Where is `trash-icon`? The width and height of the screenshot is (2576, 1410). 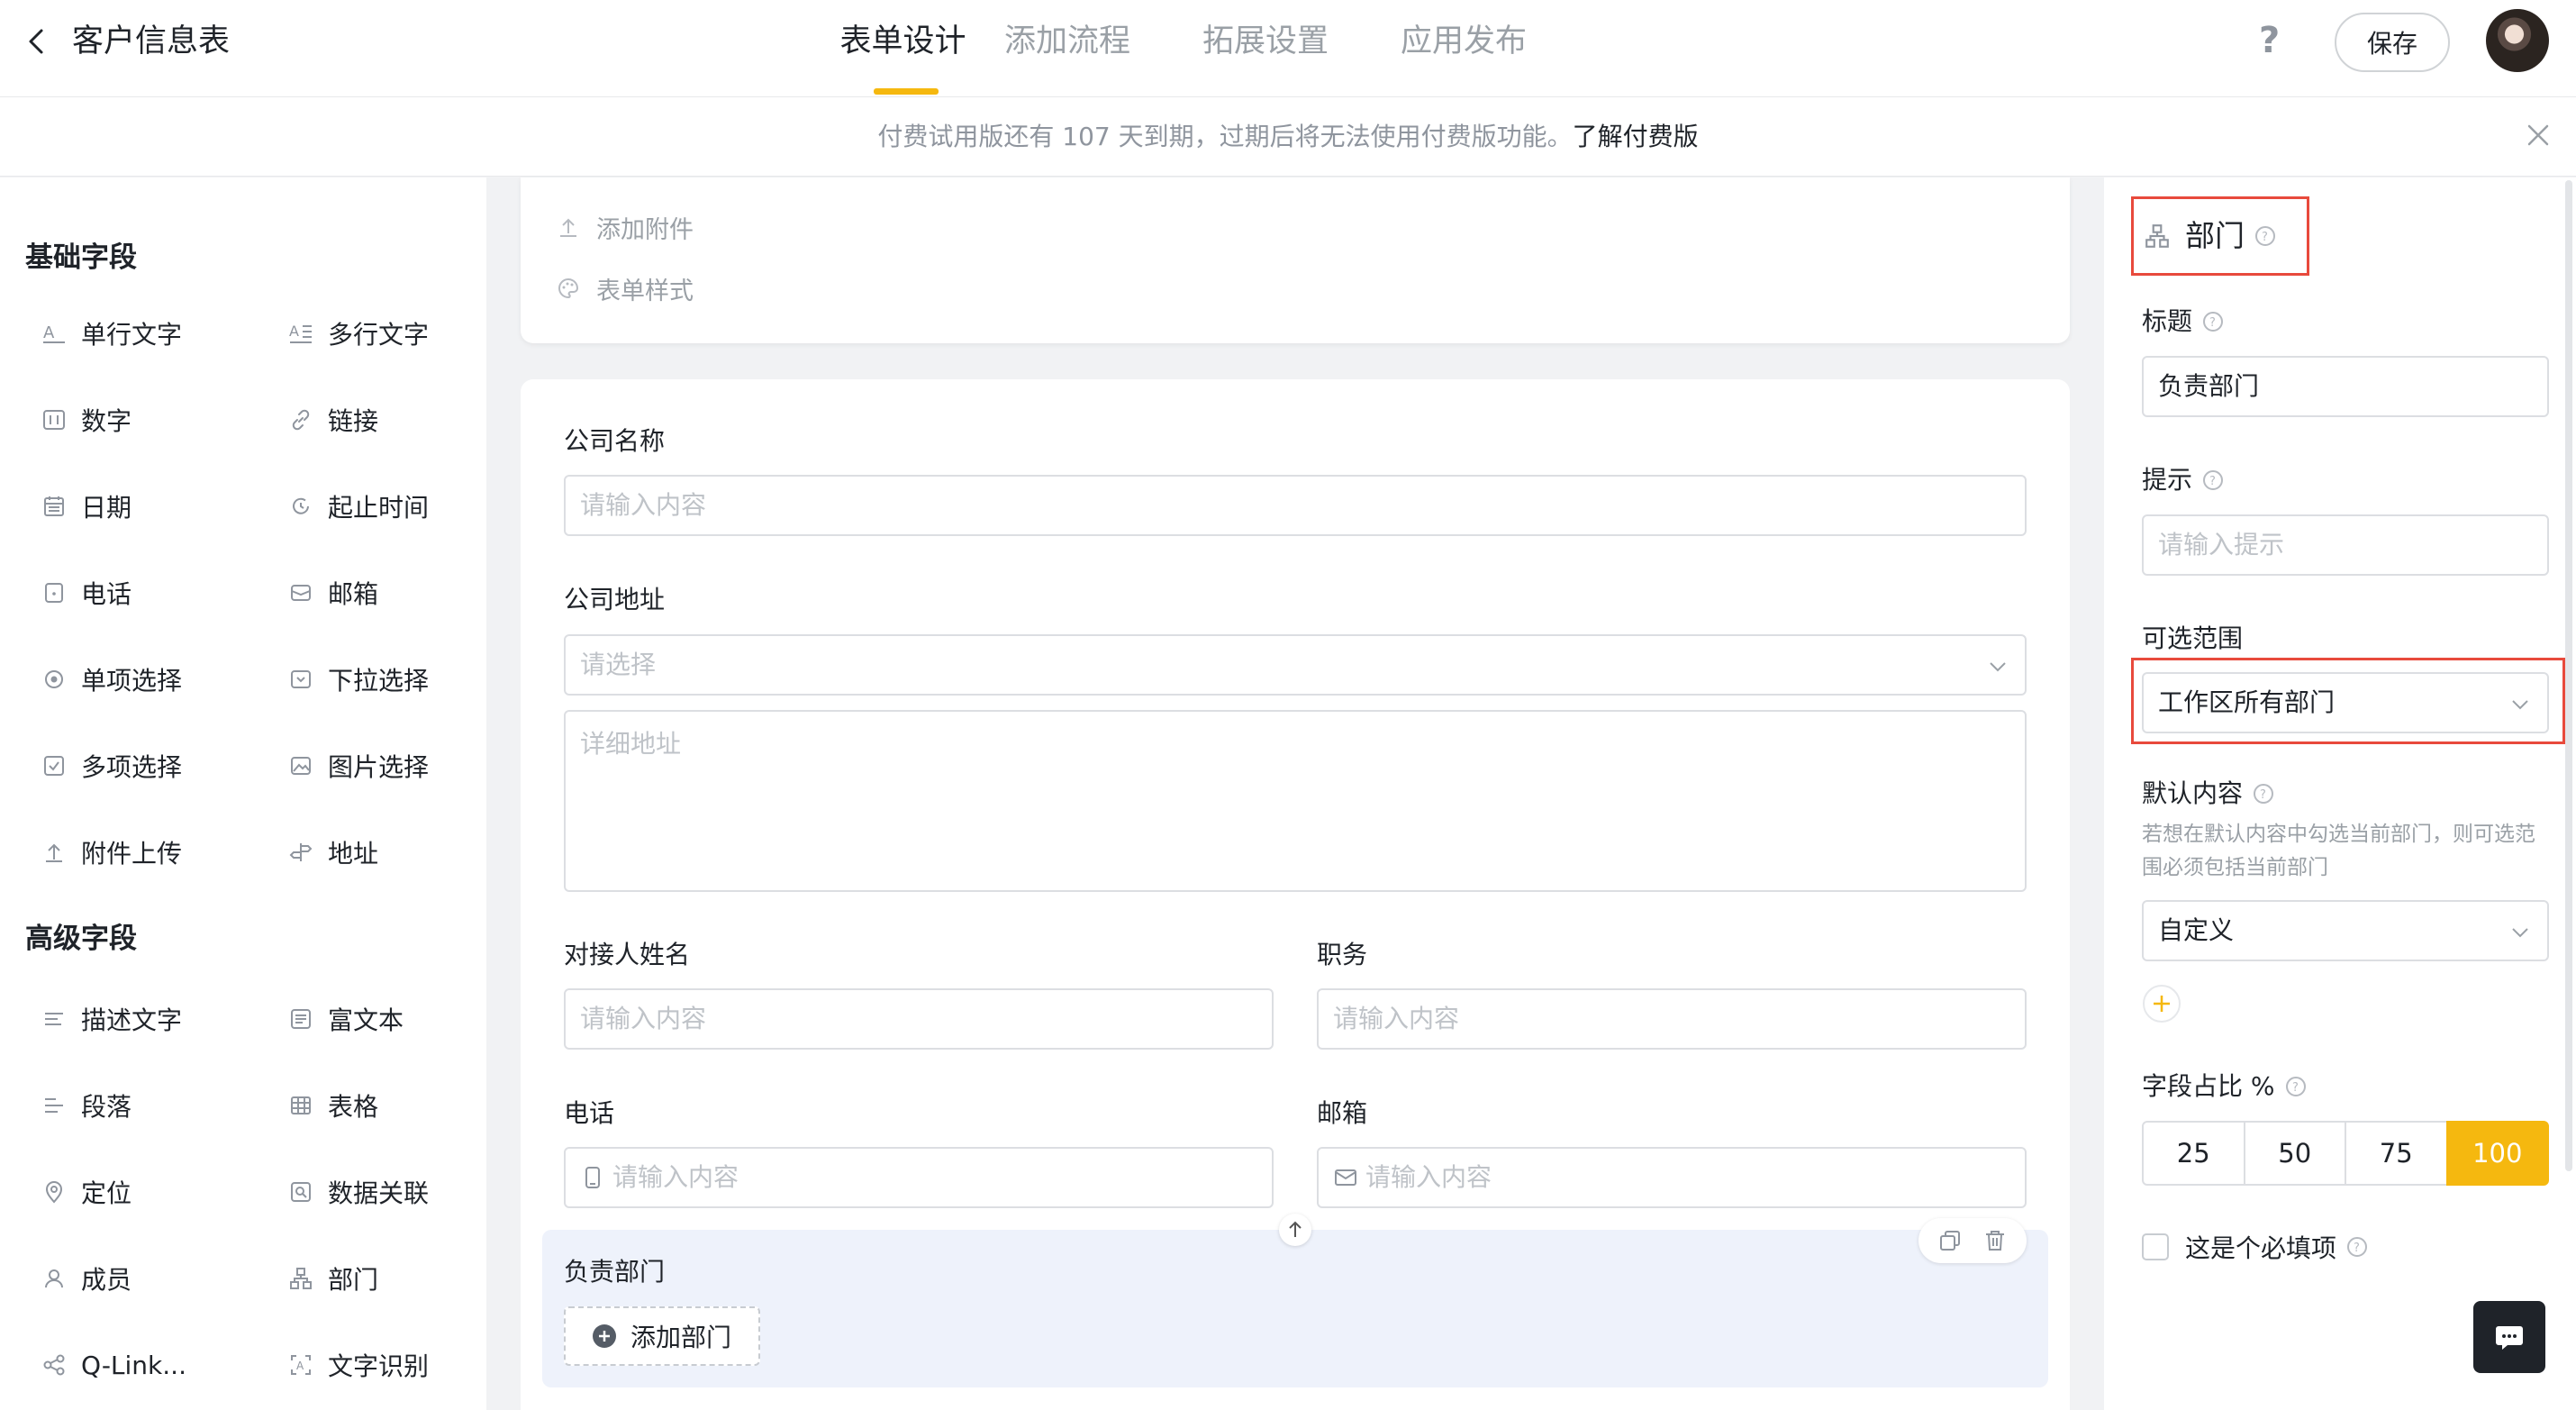
trash-icon is located at coordinates (1995, 1240).